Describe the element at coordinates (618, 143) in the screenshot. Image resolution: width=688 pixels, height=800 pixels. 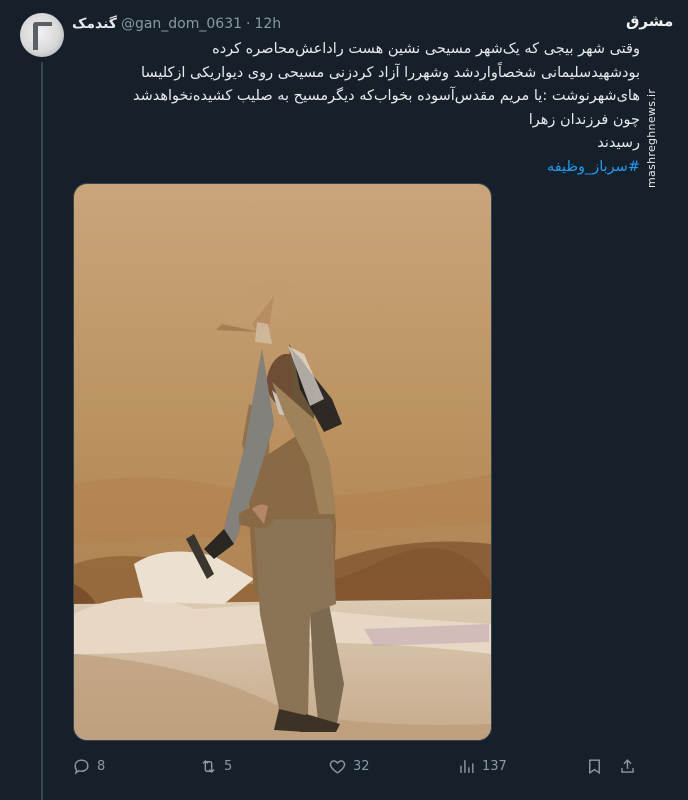
I see `tweet-text-line: رسیدند` at that location.